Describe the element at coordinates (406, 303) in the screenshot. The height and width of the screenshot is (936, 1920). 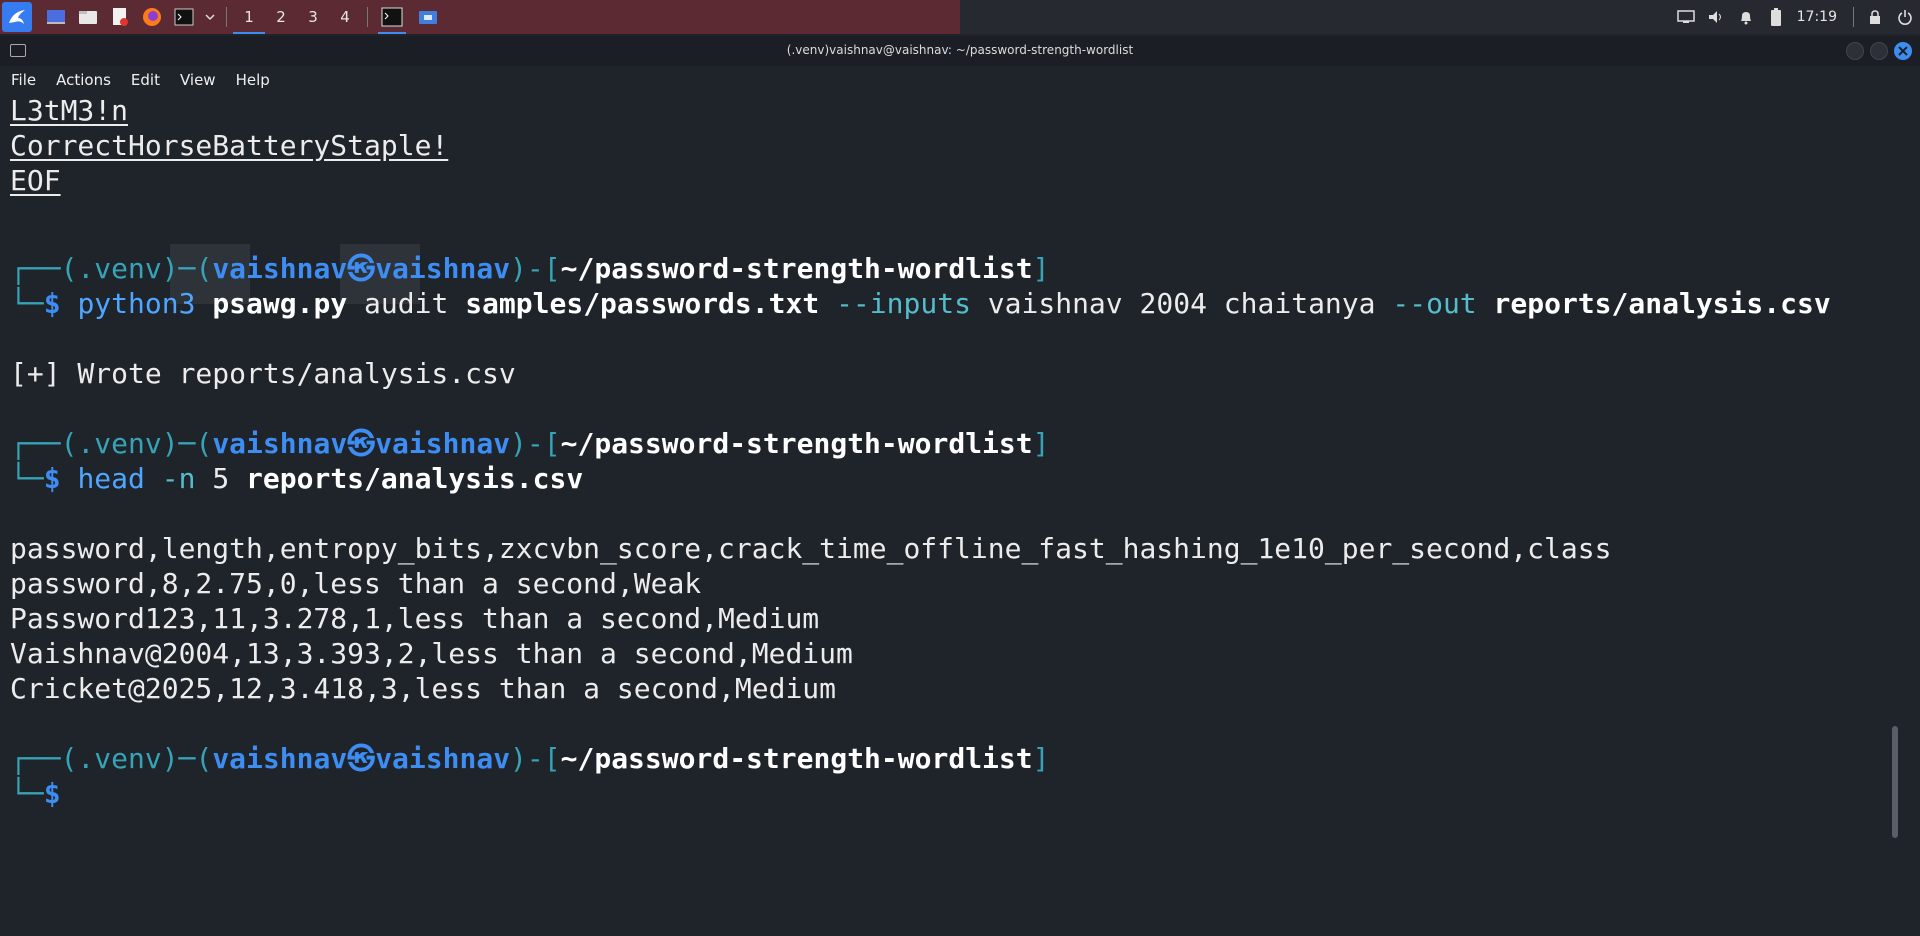
I see `cmd-subcommand: audit` at that location.